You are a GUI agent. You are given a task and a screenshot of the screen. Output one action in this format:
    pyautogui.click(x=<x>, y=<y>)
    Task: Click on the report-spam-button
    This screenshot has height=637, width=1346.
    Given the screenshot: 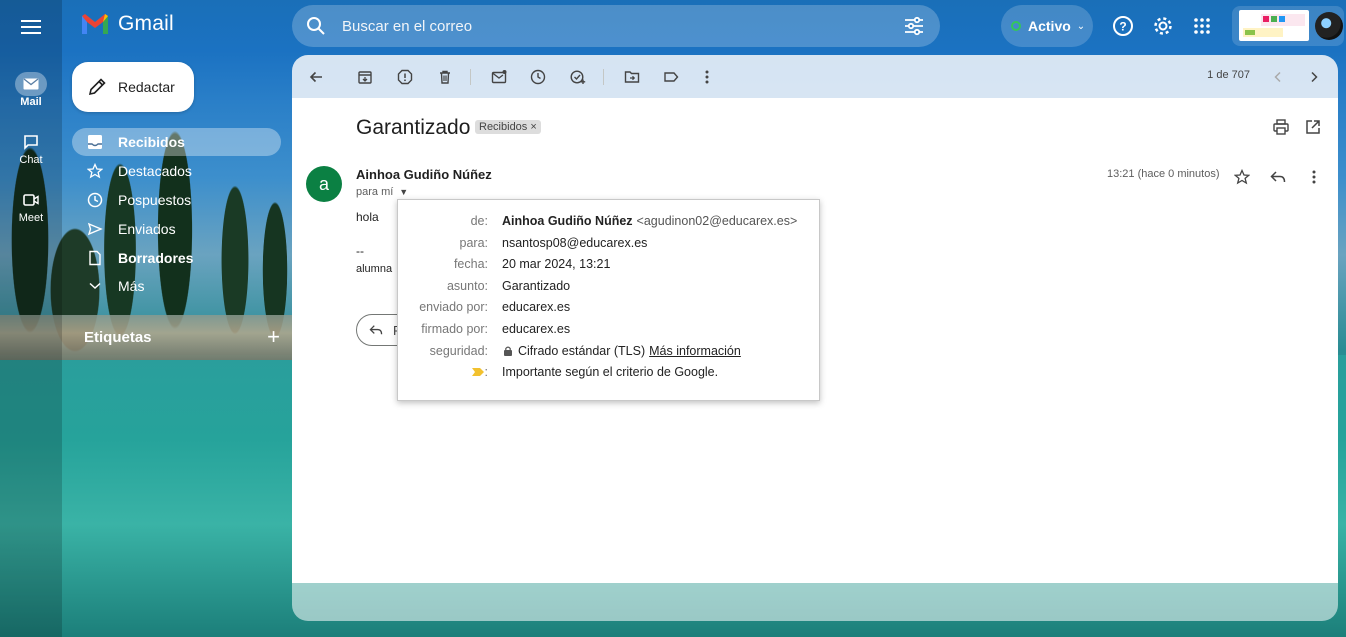 What is the action you would take?
    pyautogui.click(x=405, y=77)
    